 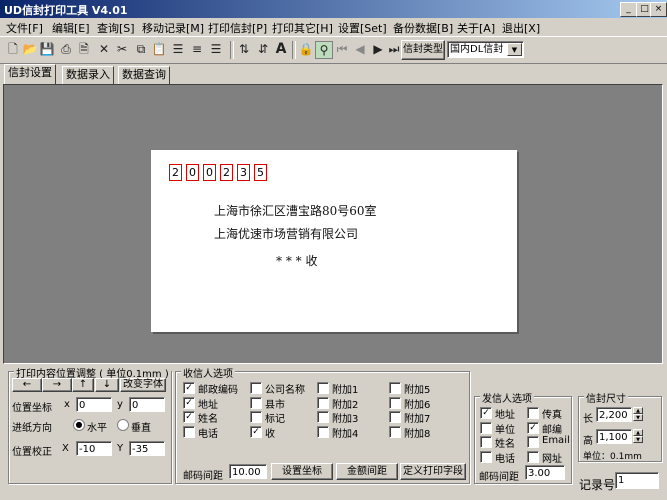 What do you see at coordinates (476, 28) in the screenshot?
I see `menu-about: 关于[A]` at bounding box center [476, 28].